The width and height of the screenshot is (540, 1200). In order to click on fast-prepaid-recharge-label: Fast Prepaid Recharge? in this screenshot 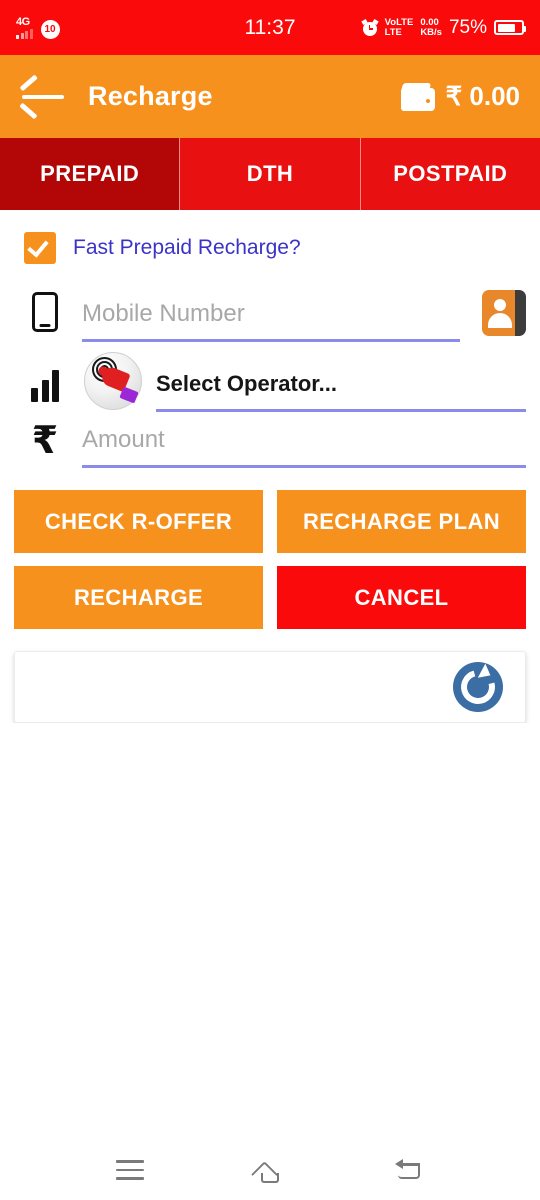, I will do `click(187, 247)`.